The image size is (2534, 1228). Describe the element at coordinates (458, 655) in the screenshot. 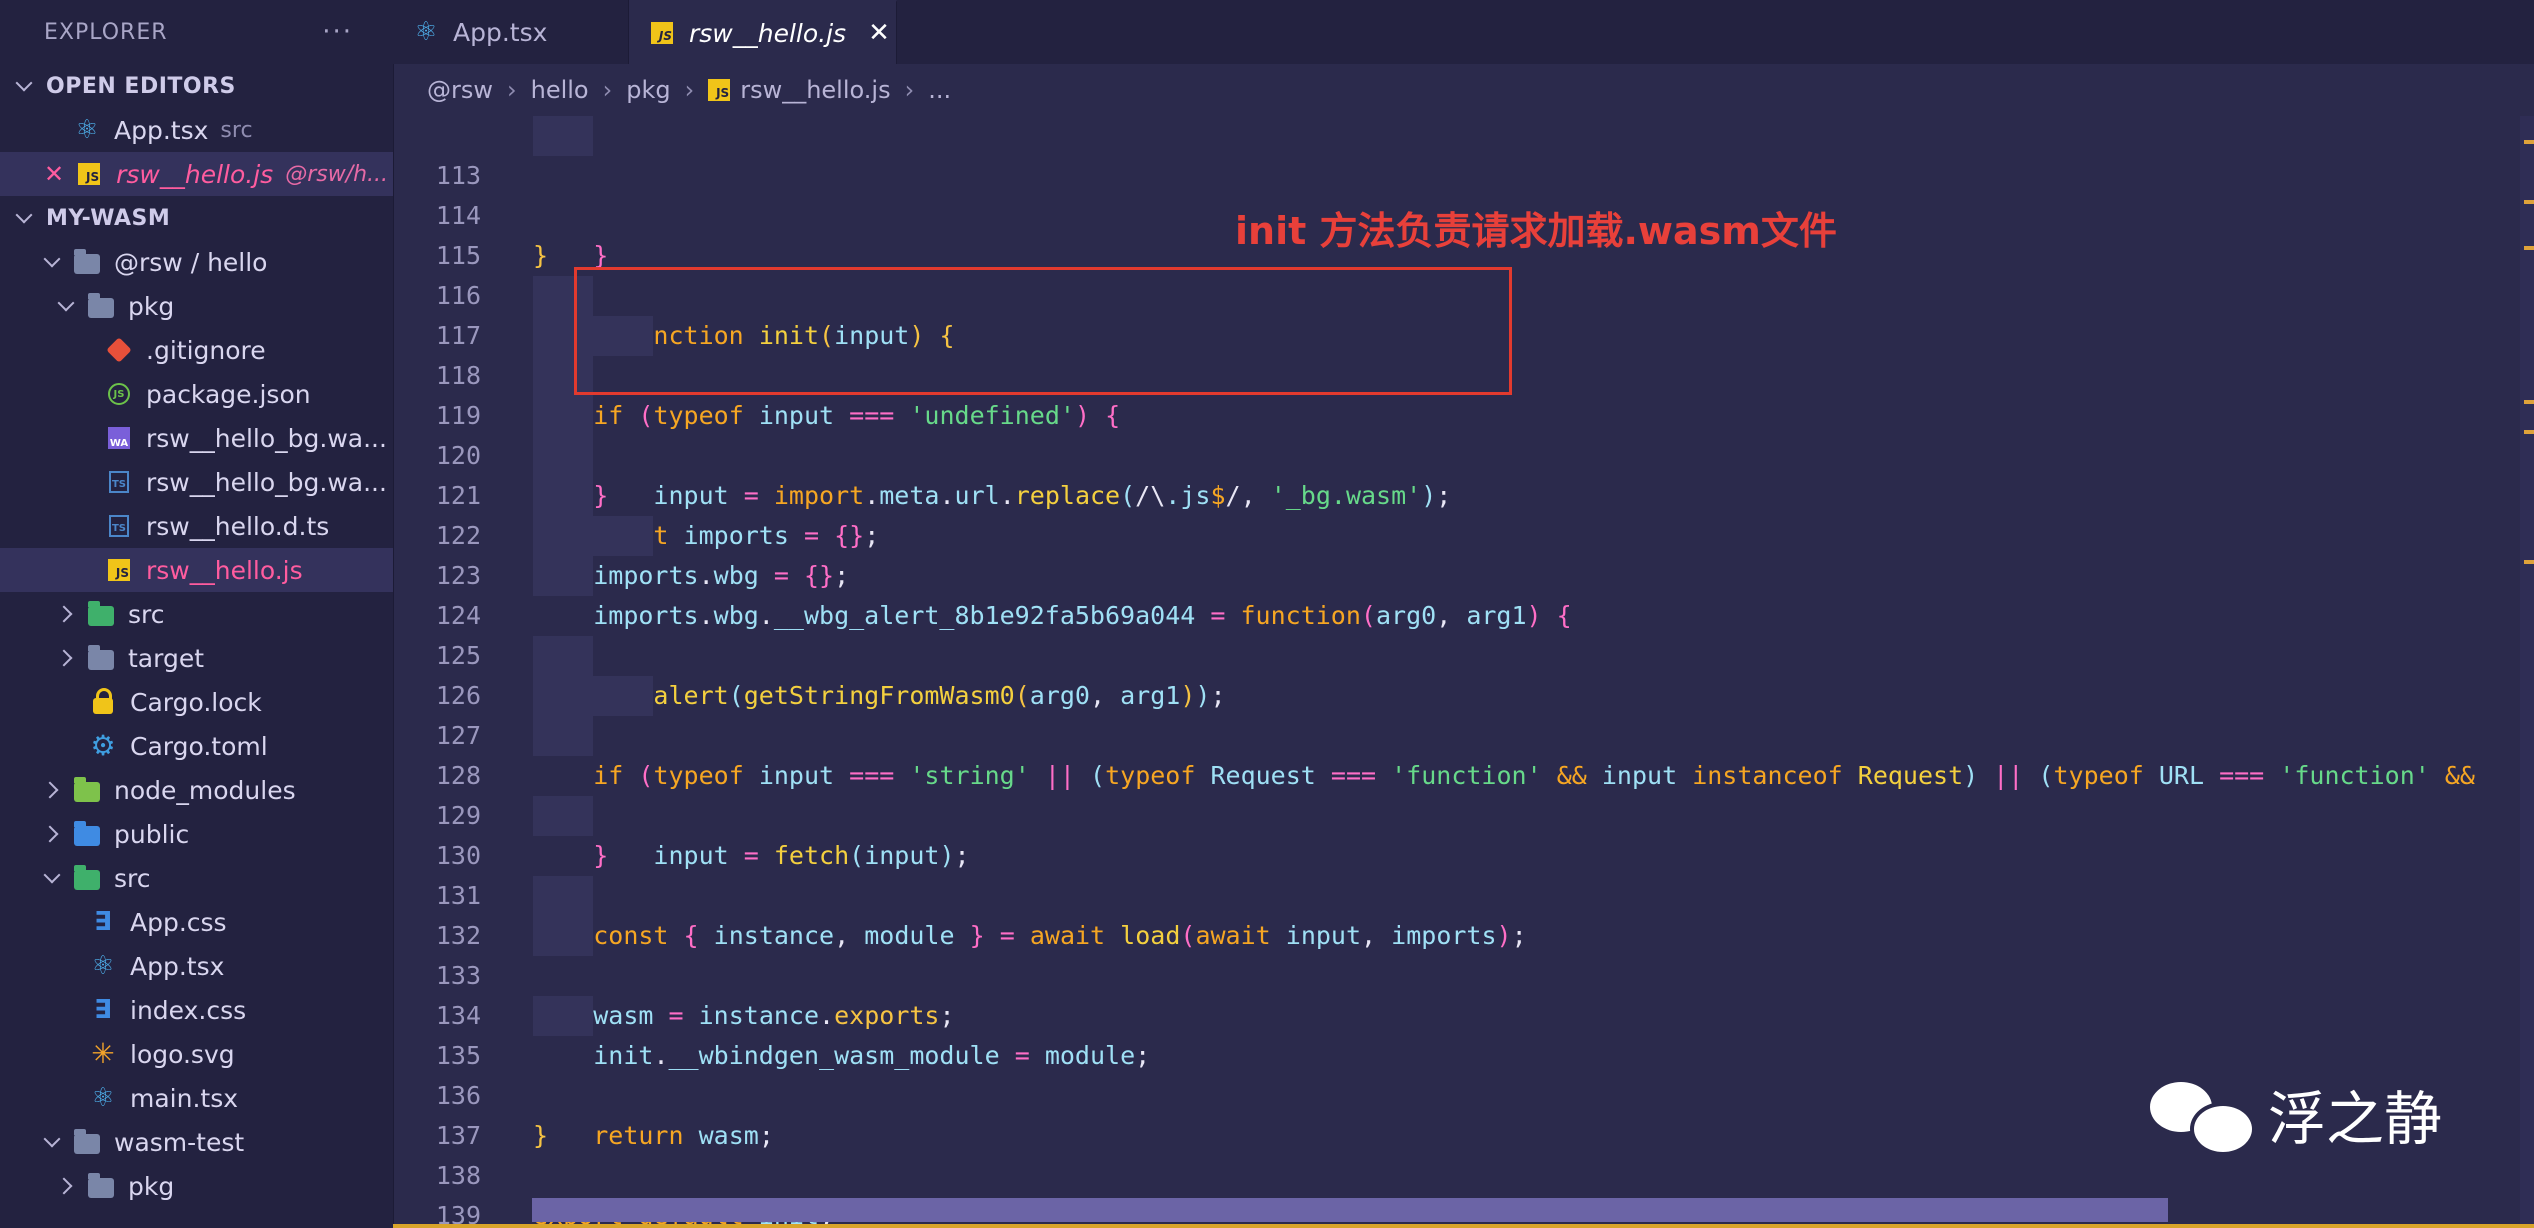

I see `code-line: 125` at that location.